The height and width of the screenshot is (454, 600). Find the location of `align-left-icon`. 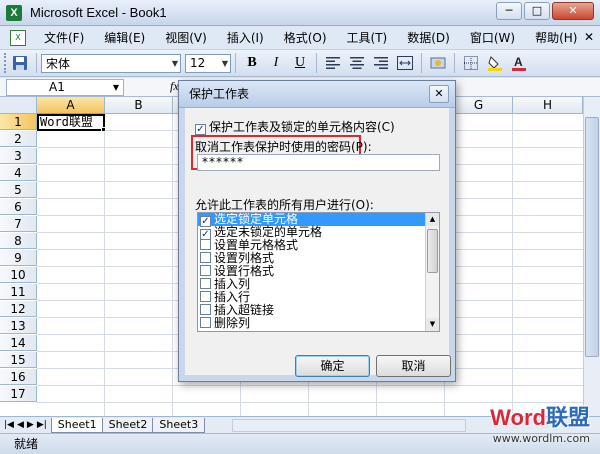

align-left-icon is located at coordinates (333, 63).